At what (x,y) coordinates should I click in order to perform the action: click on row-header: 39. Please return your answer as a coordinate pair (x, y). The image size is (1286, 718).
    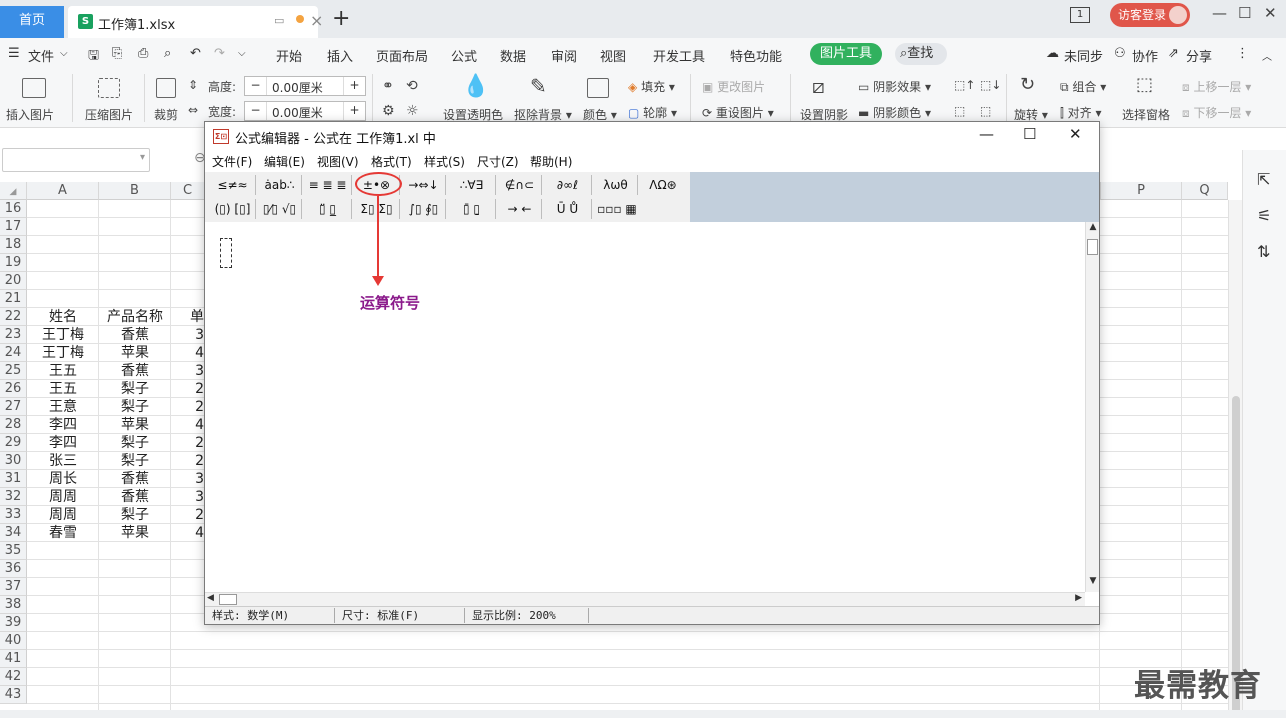
    Looking at the image, I should click on (13, 623).